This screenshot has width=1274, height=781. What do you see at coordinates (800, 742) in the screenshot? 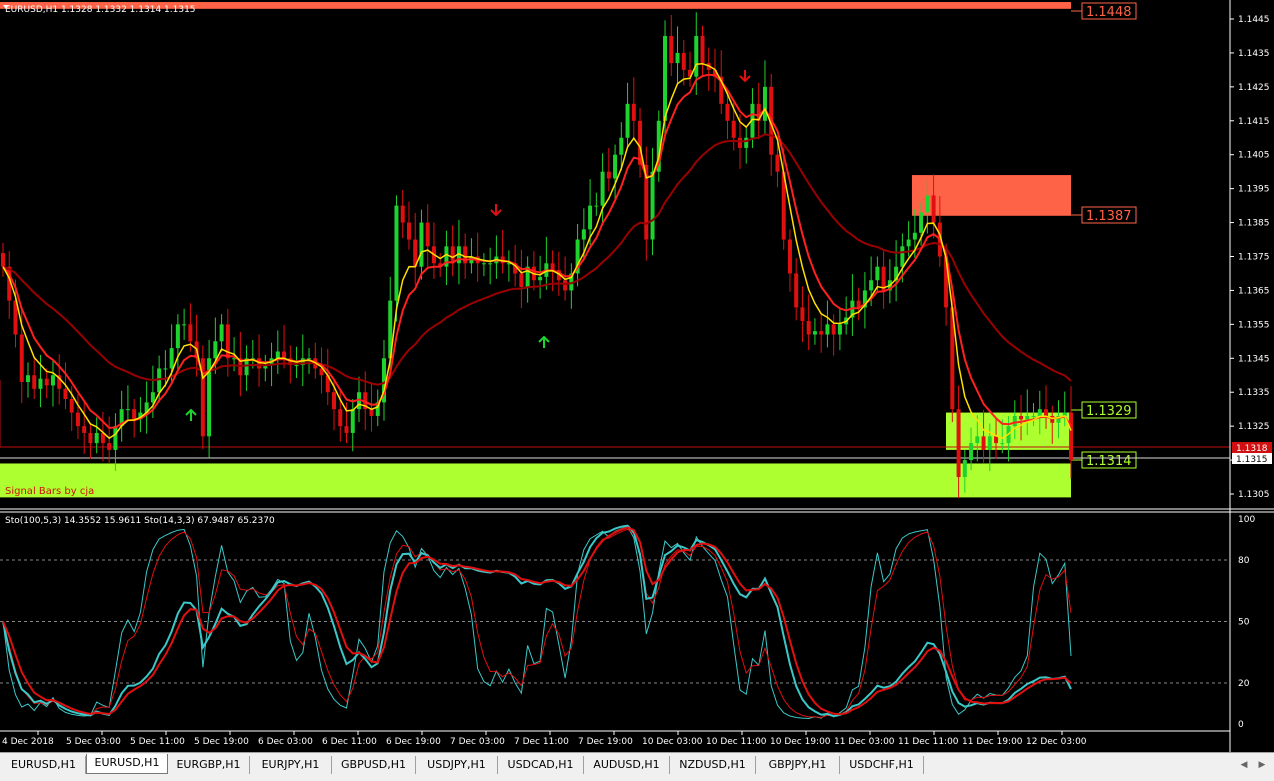
I see `time-tick-label: 10 Dec 19:00` at bounding box center [800, 742].